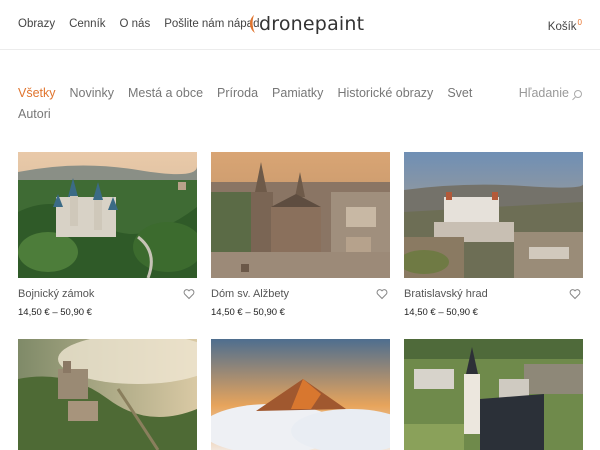 This screenshot has width=600, height=450. Describe the element at coordinates (300, 295) in the screenshot. I see `product-name: Dóm sv. Alžbety` at that location.